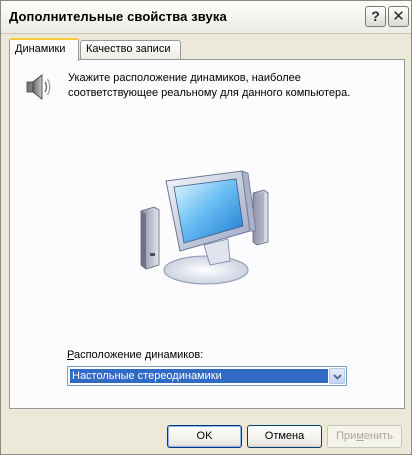 The height and width of the screenshot is (455, 412). Describe the element at coordinates (360, 436) in the screenshot. I see `apply-label-accesskey: м` at that location.